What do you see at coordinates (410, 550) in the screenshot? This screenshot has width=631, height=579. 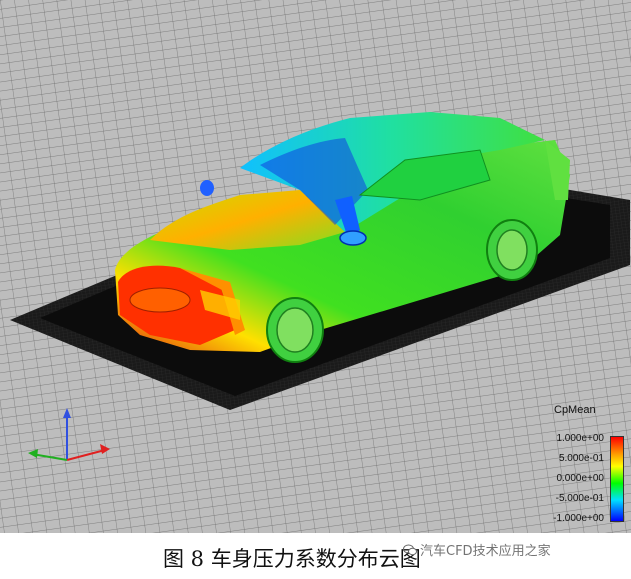 I see `wechat-icon` at bounding box center [410, 550].